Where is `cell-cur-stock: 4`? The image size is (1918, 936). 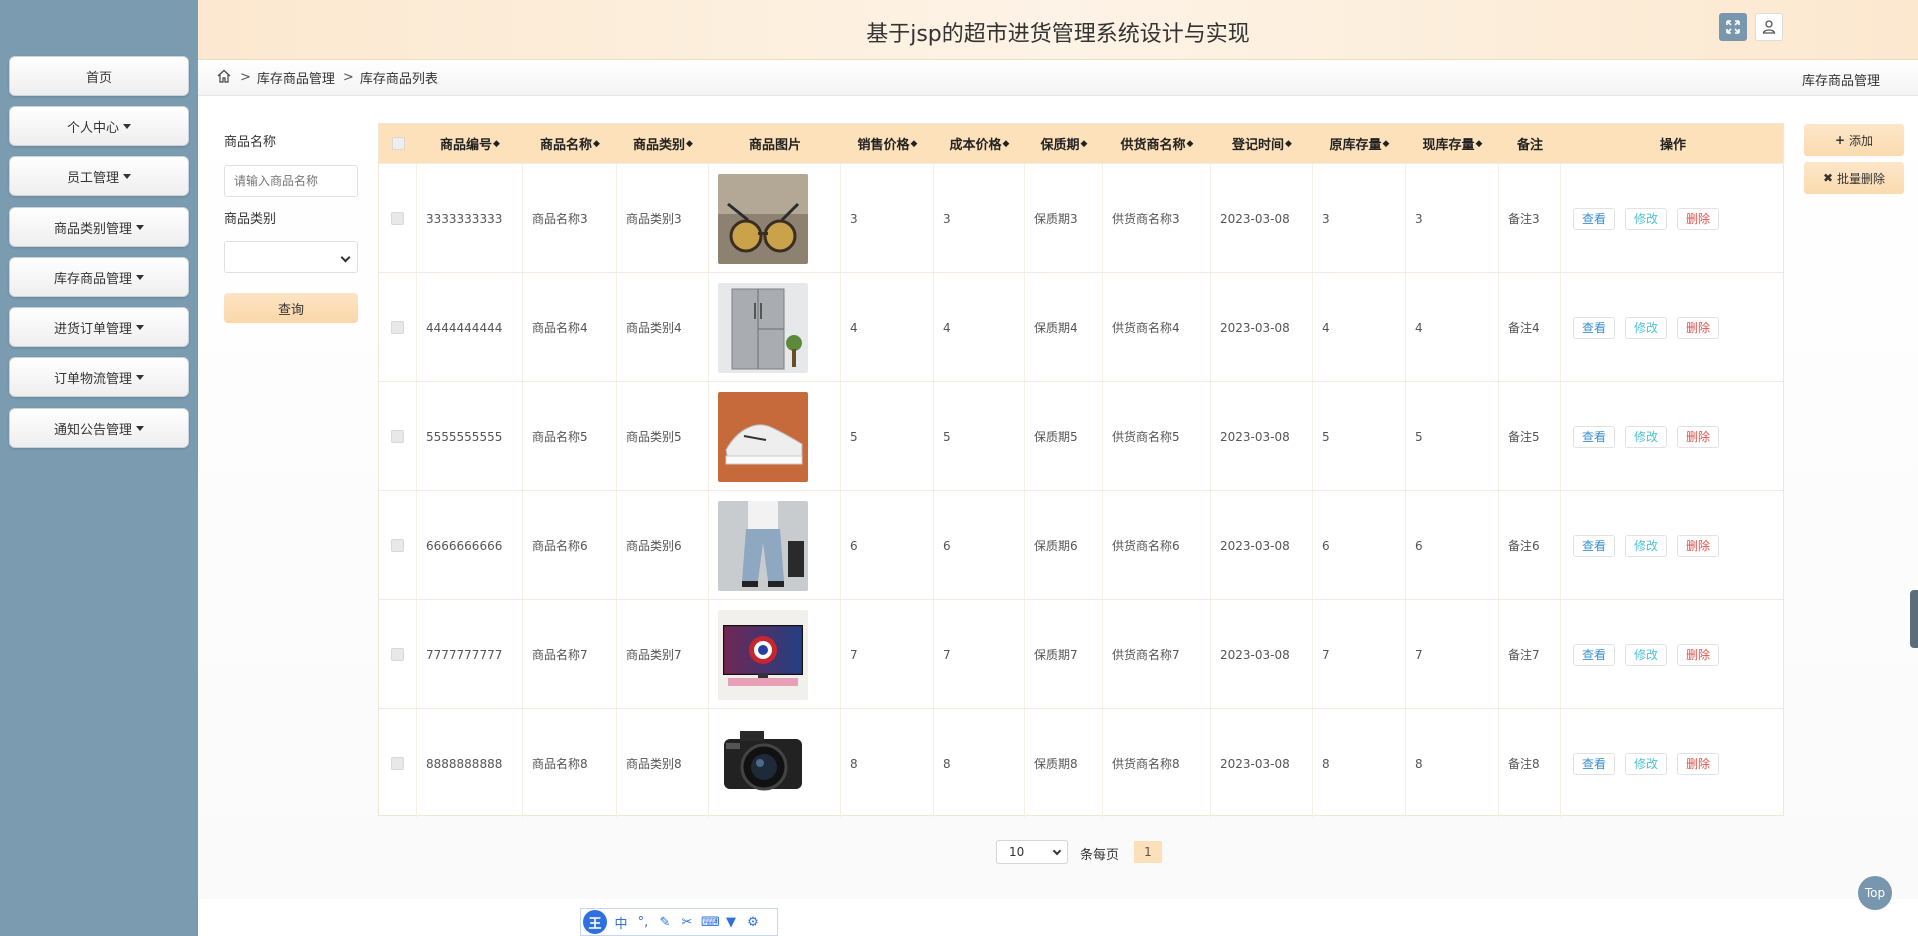
cell-cur-stock: 4 is located at coordinates (1452, 327).